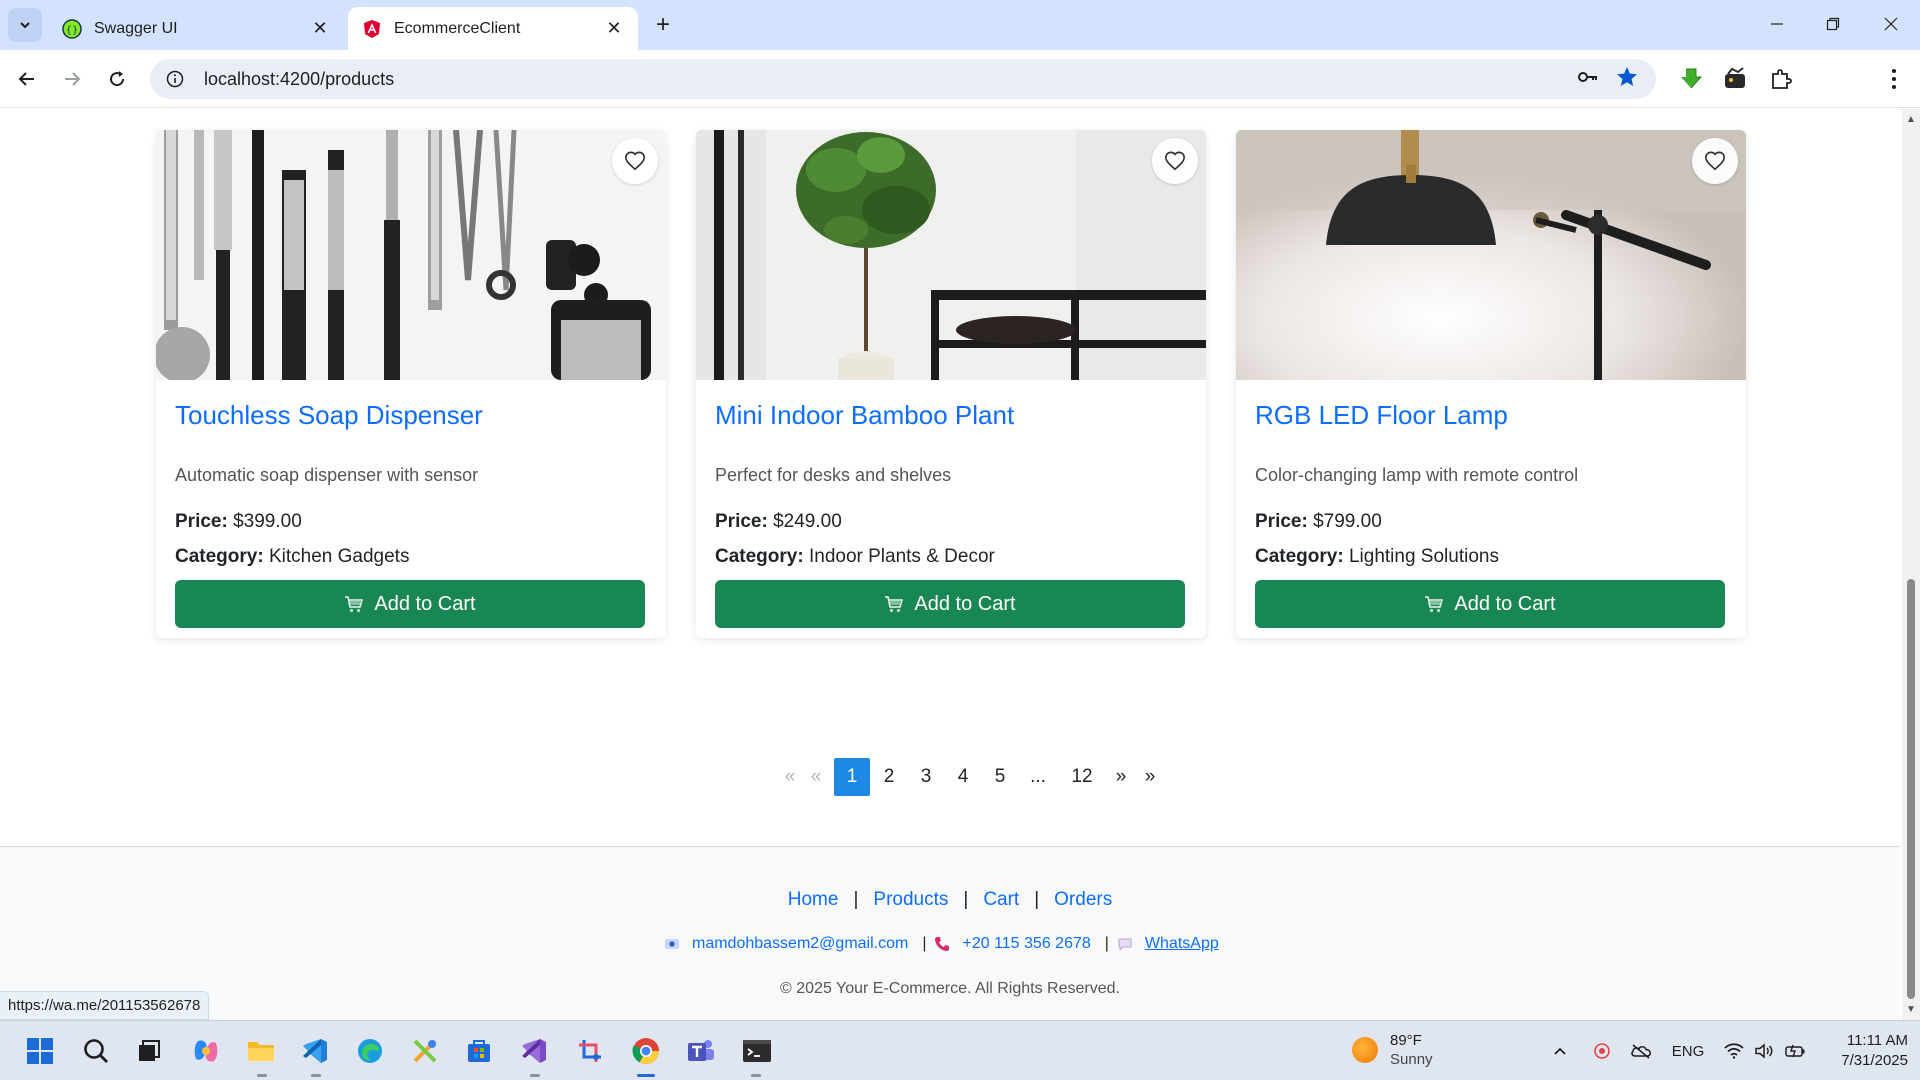 This screenshot has width=1920, height=1080. What do you see at coordinates (1001, 899) in the screenshot?
I see `footer-link-cart: Cart` at bounding box center [1001, 899].